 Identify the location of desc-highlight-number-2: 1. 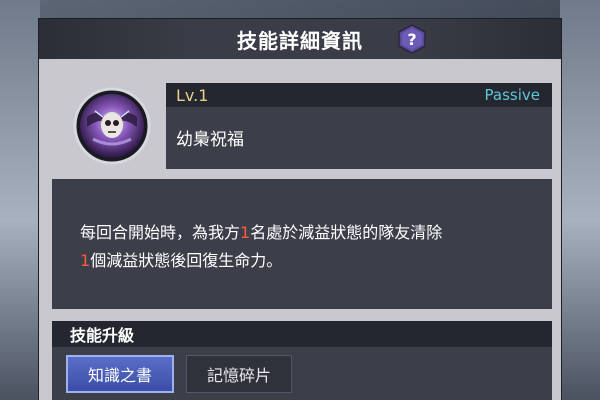
(85, 260).